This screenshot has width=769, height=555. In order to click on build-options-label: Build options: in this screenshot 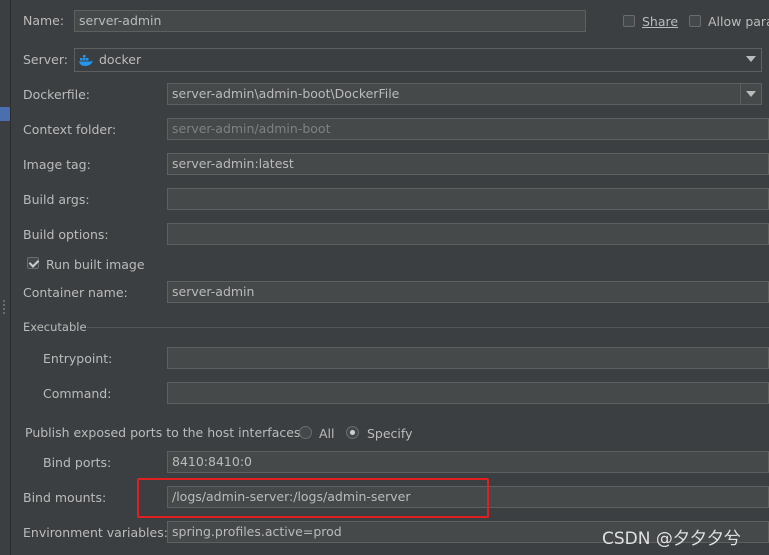, I will do `click(66, 234)`.